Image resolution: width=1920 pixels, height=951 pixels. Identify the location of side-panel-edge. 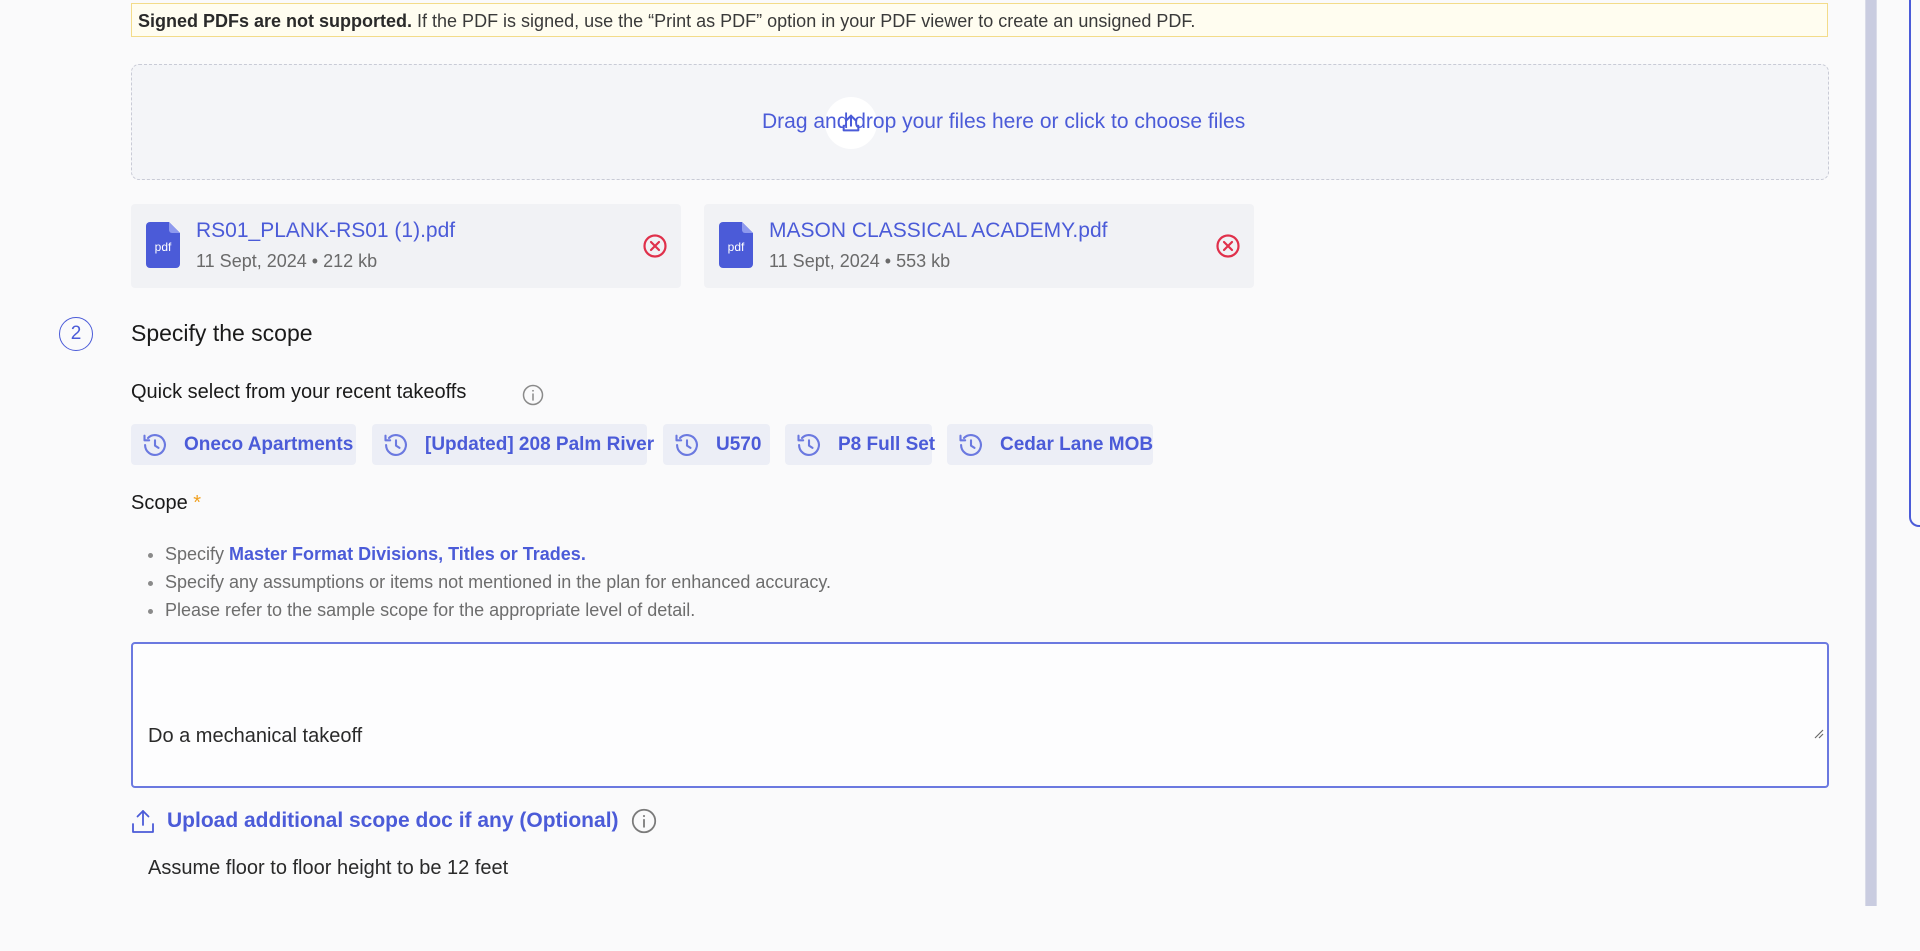
(1914, 263).